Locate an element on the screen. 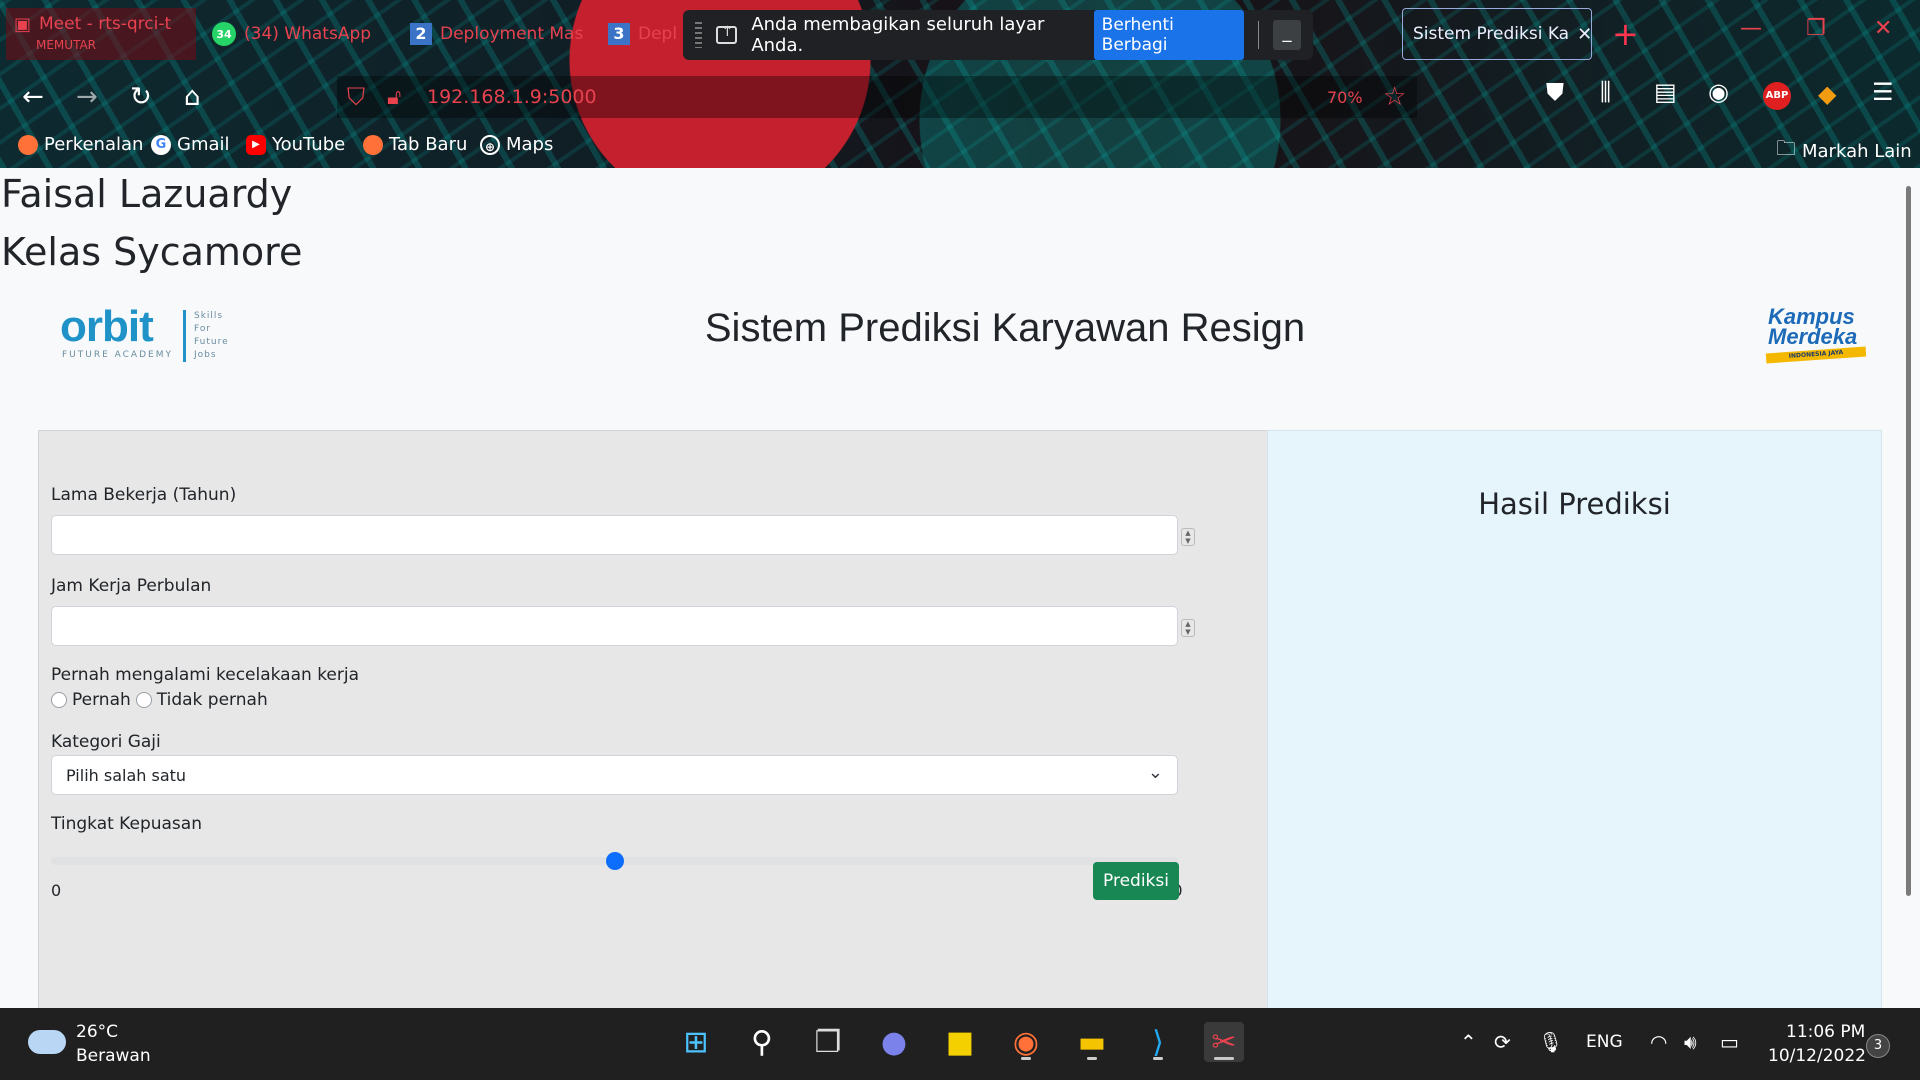 Image resolution: width=1920 pixels, height=1080 pixels. tenure-input is located at coordinates (614, 535).